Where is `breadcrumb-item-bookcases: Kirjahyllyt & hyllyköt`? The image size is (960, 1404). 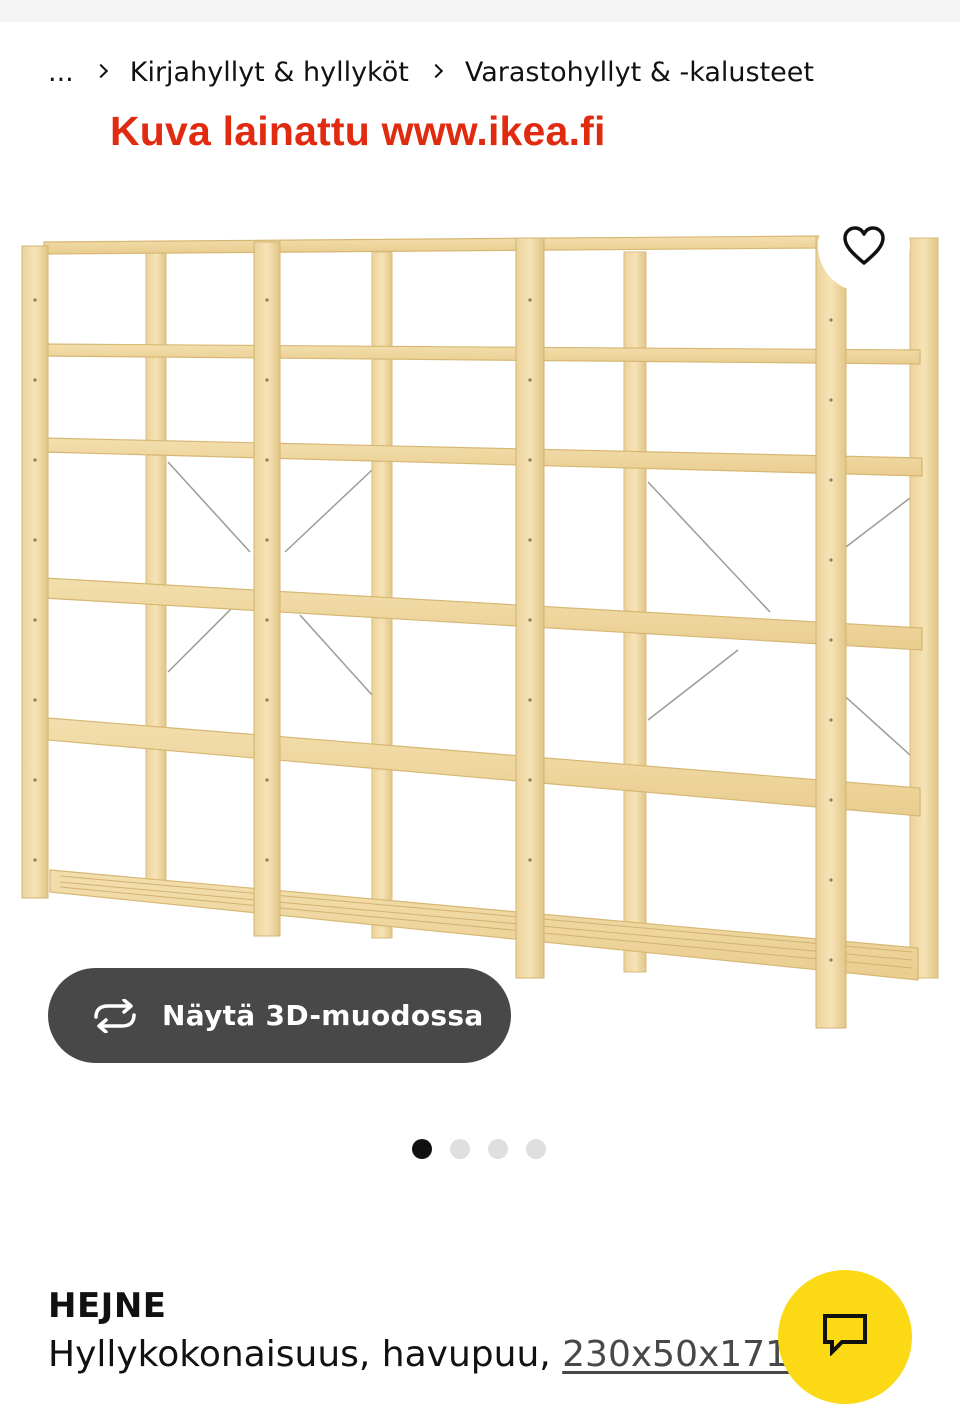
breadcrumb-item-bookcases: Kirjahyllyt & hyllyköt is located at coordinates (269, 72).